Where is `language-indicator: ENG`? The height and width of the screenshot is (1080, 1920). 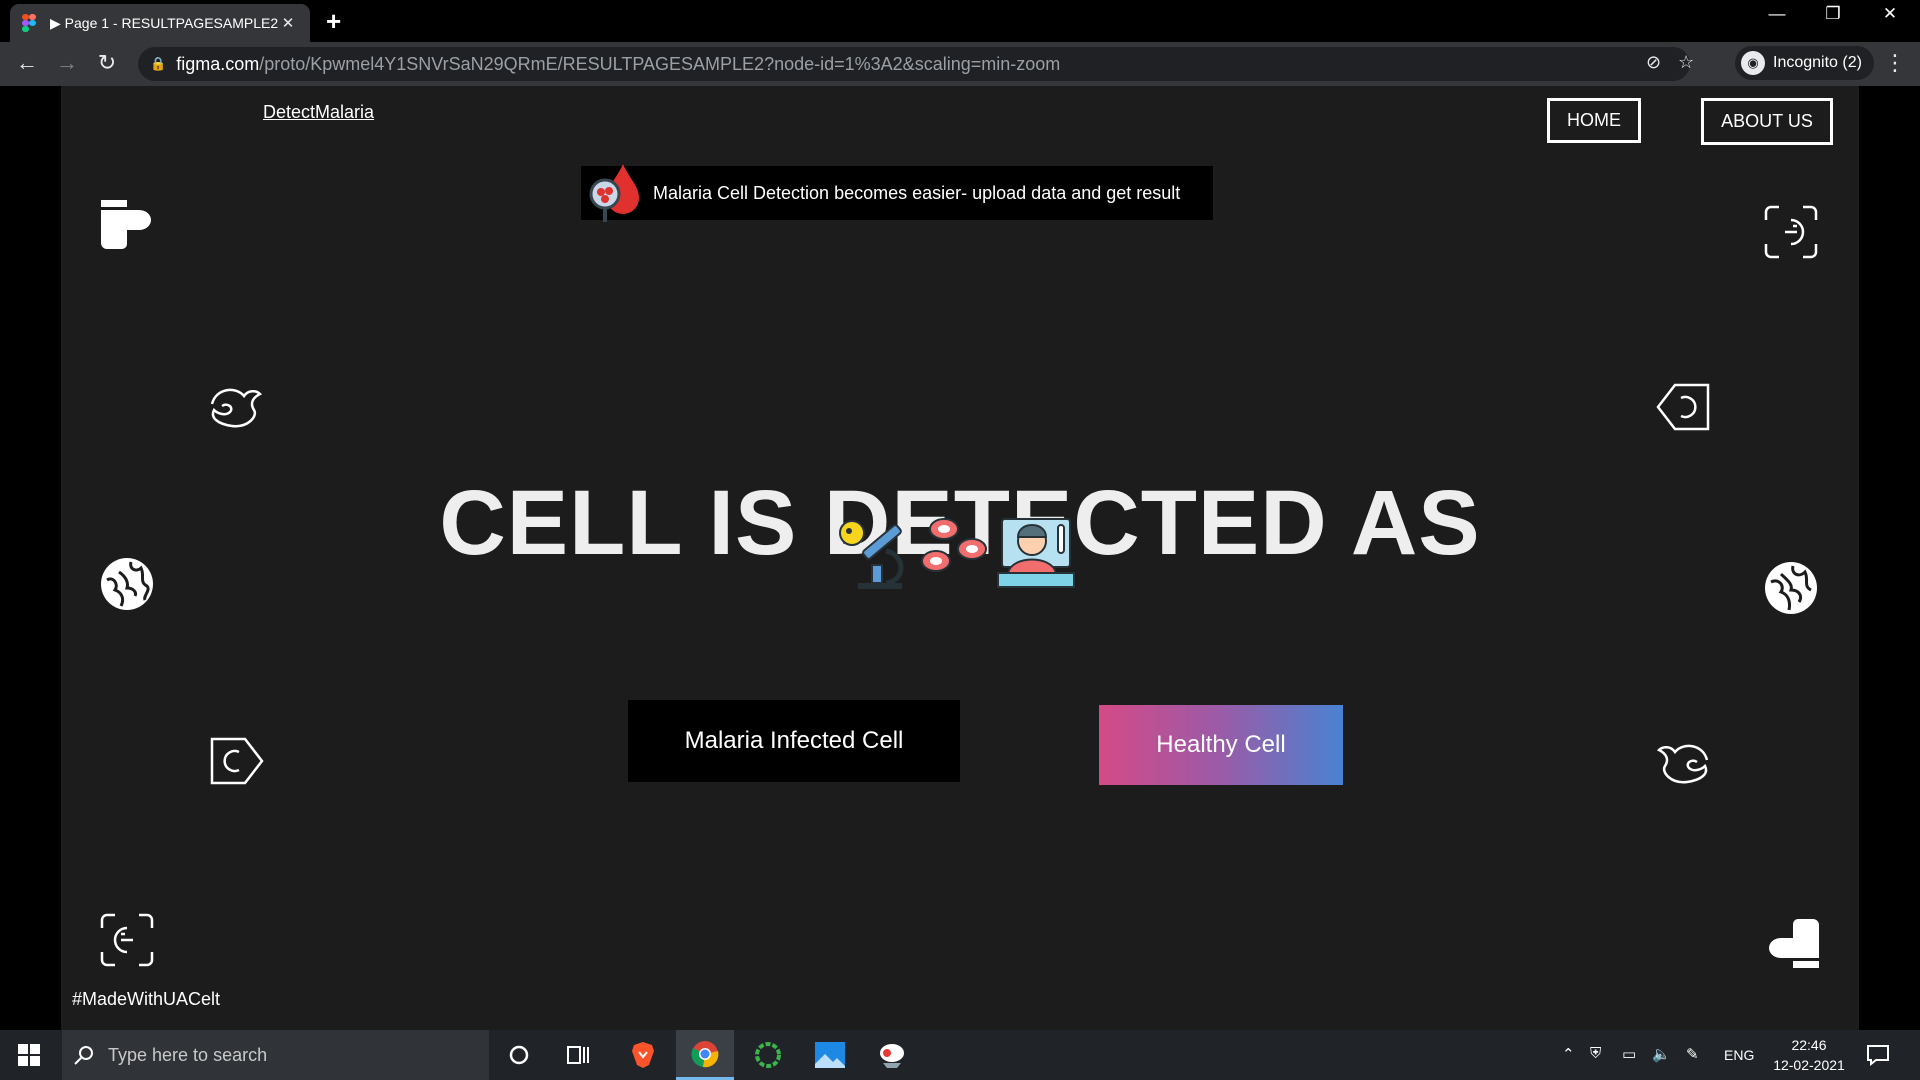 language-indicator: ENG is located at coordinates (1739, 1055).